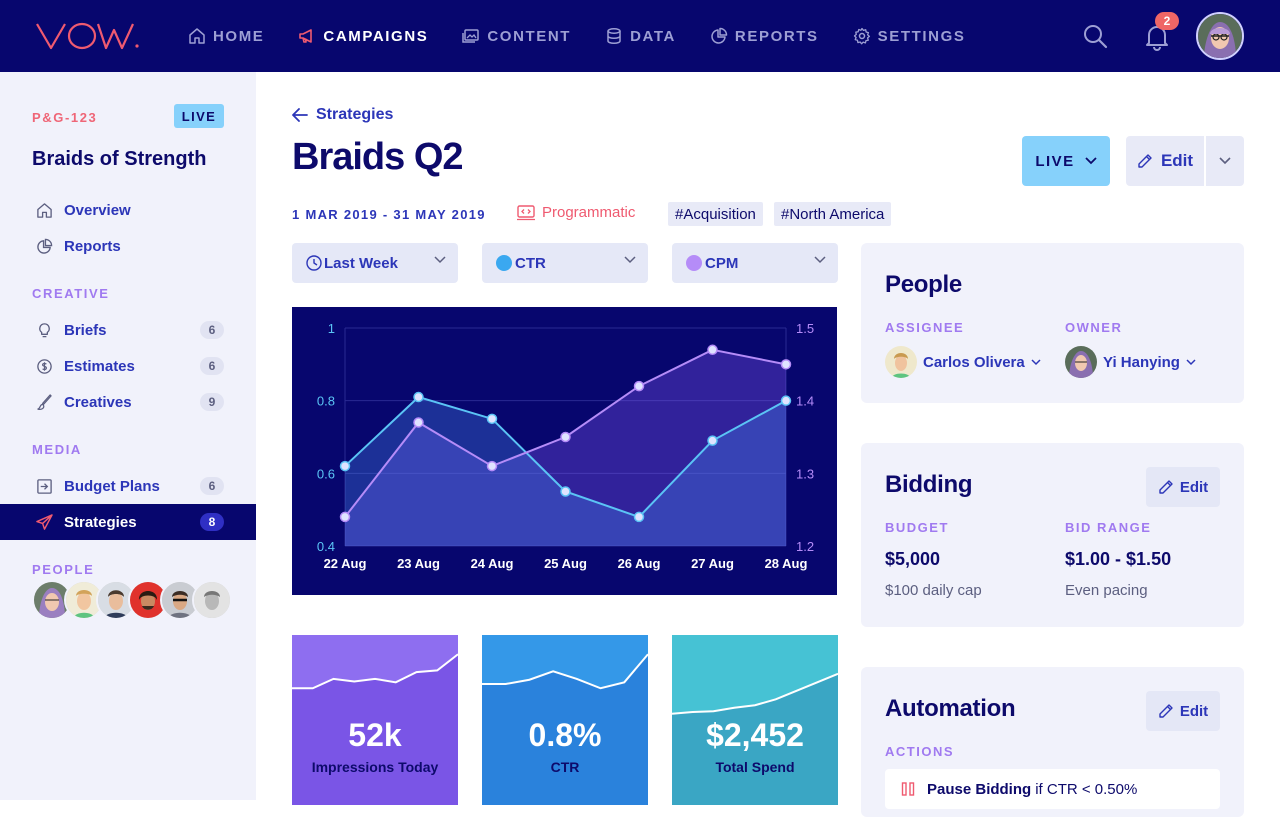 Image resolution: width=1280 pixels, height=817 pixels. What do you see at coordinates (57, 449) in the screenshot?
I see `section-heading-media: MEDIA` at bounding box center [57, 449].